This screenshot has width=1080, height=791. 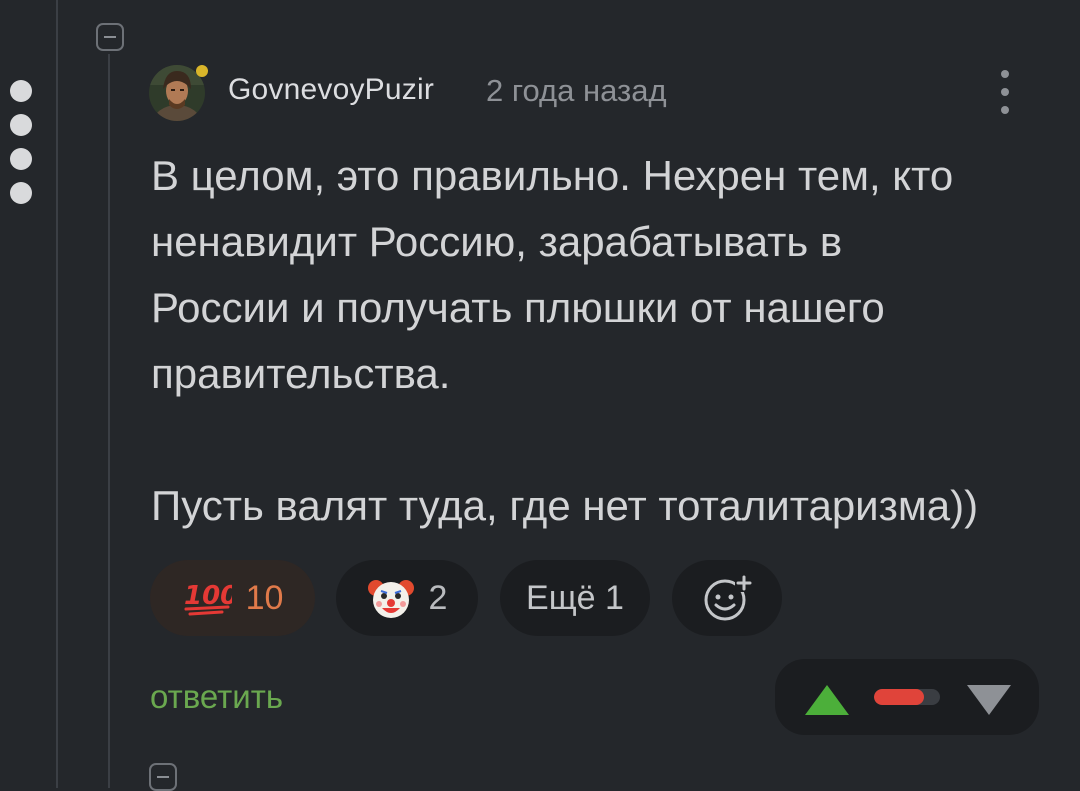 What do you see at coordinates (576, 91) in the screenshot?
I see `comment-timestamp: 2 года назад` at bounding box center [576, 91].